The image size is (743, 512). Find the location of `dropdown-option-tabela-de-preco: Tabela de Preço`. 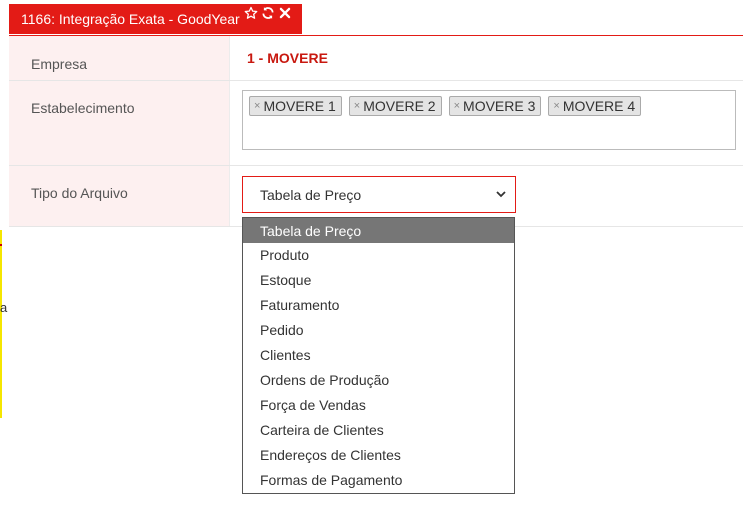

dropdown-option-tabela-de-preco: Tabela de Preço is located at coordinates (378, 230).